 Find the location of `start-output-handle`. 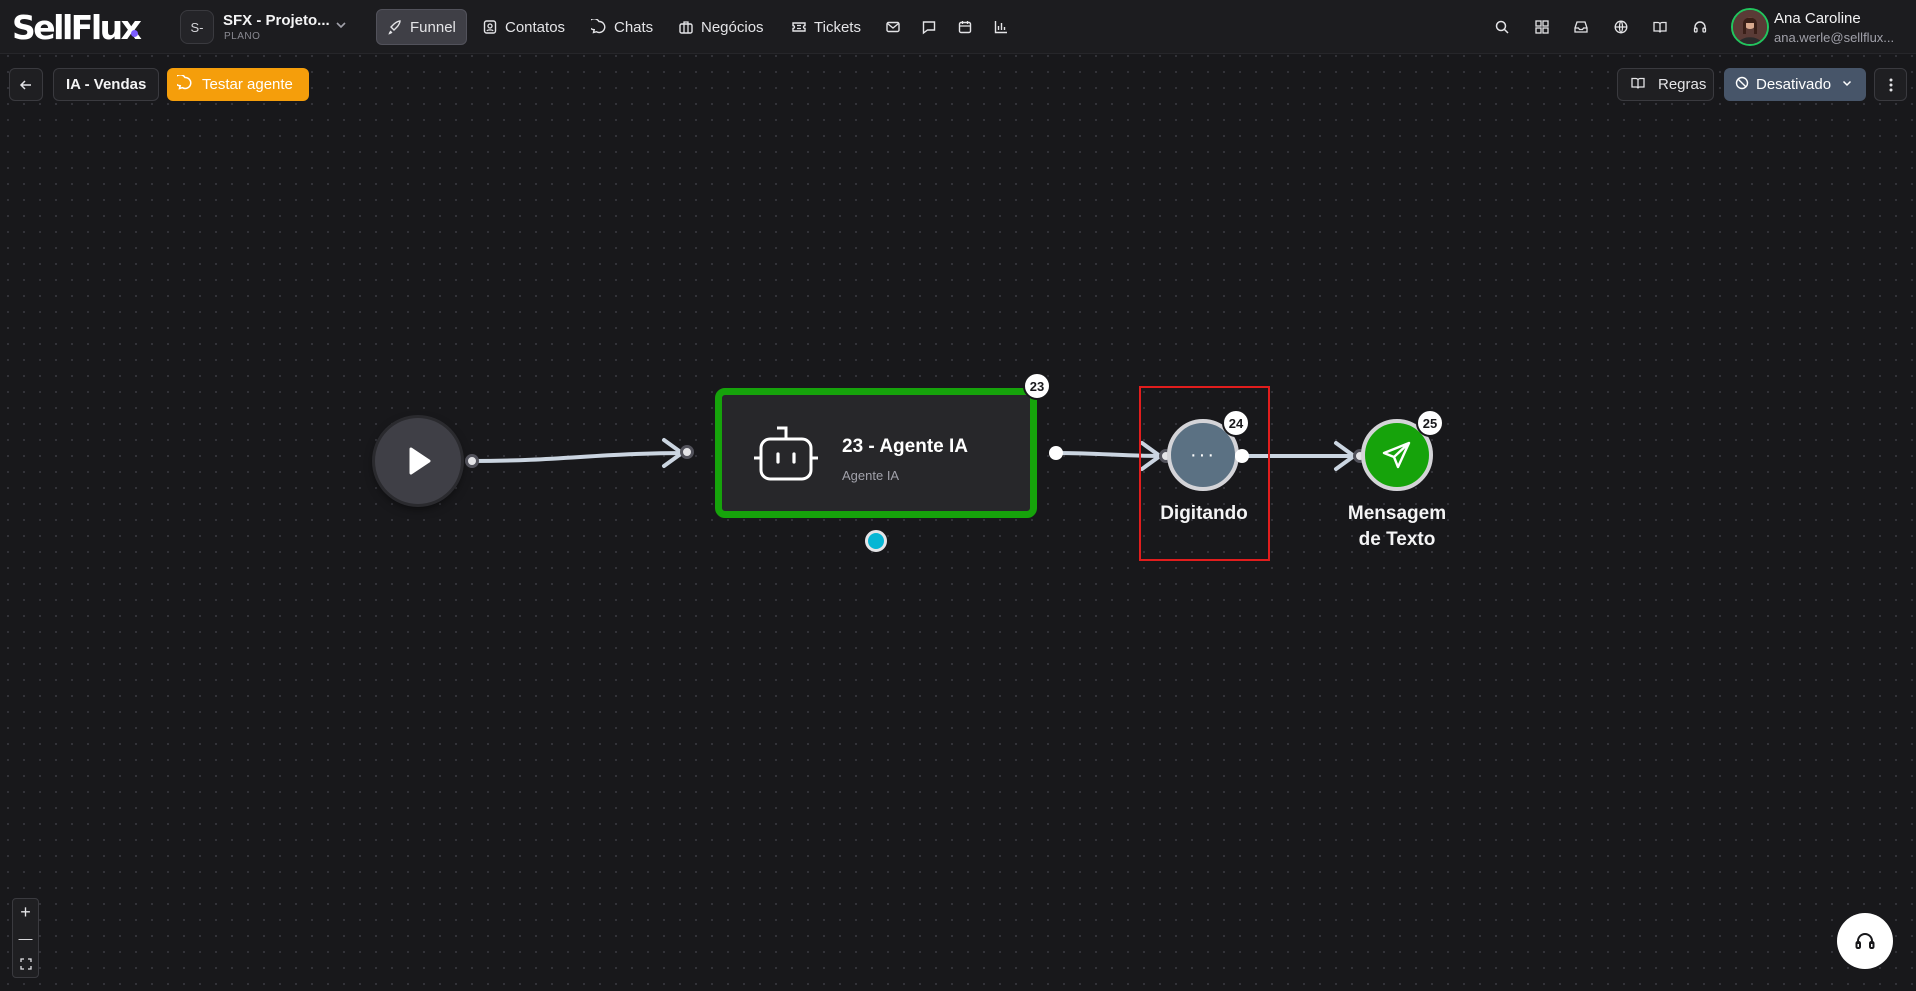

start-output-handle is located at coordinates (472, 461).